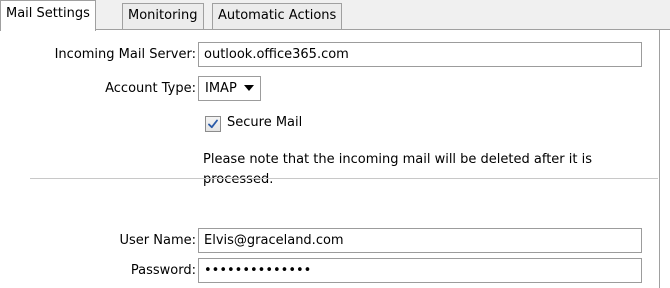 Image resolution: width=670 pixels, height=288 pixels. Describe the element at coordinates (277, 16) in the screenshot. I see `tab-automatic-actions: Automatic Actions` at that location.